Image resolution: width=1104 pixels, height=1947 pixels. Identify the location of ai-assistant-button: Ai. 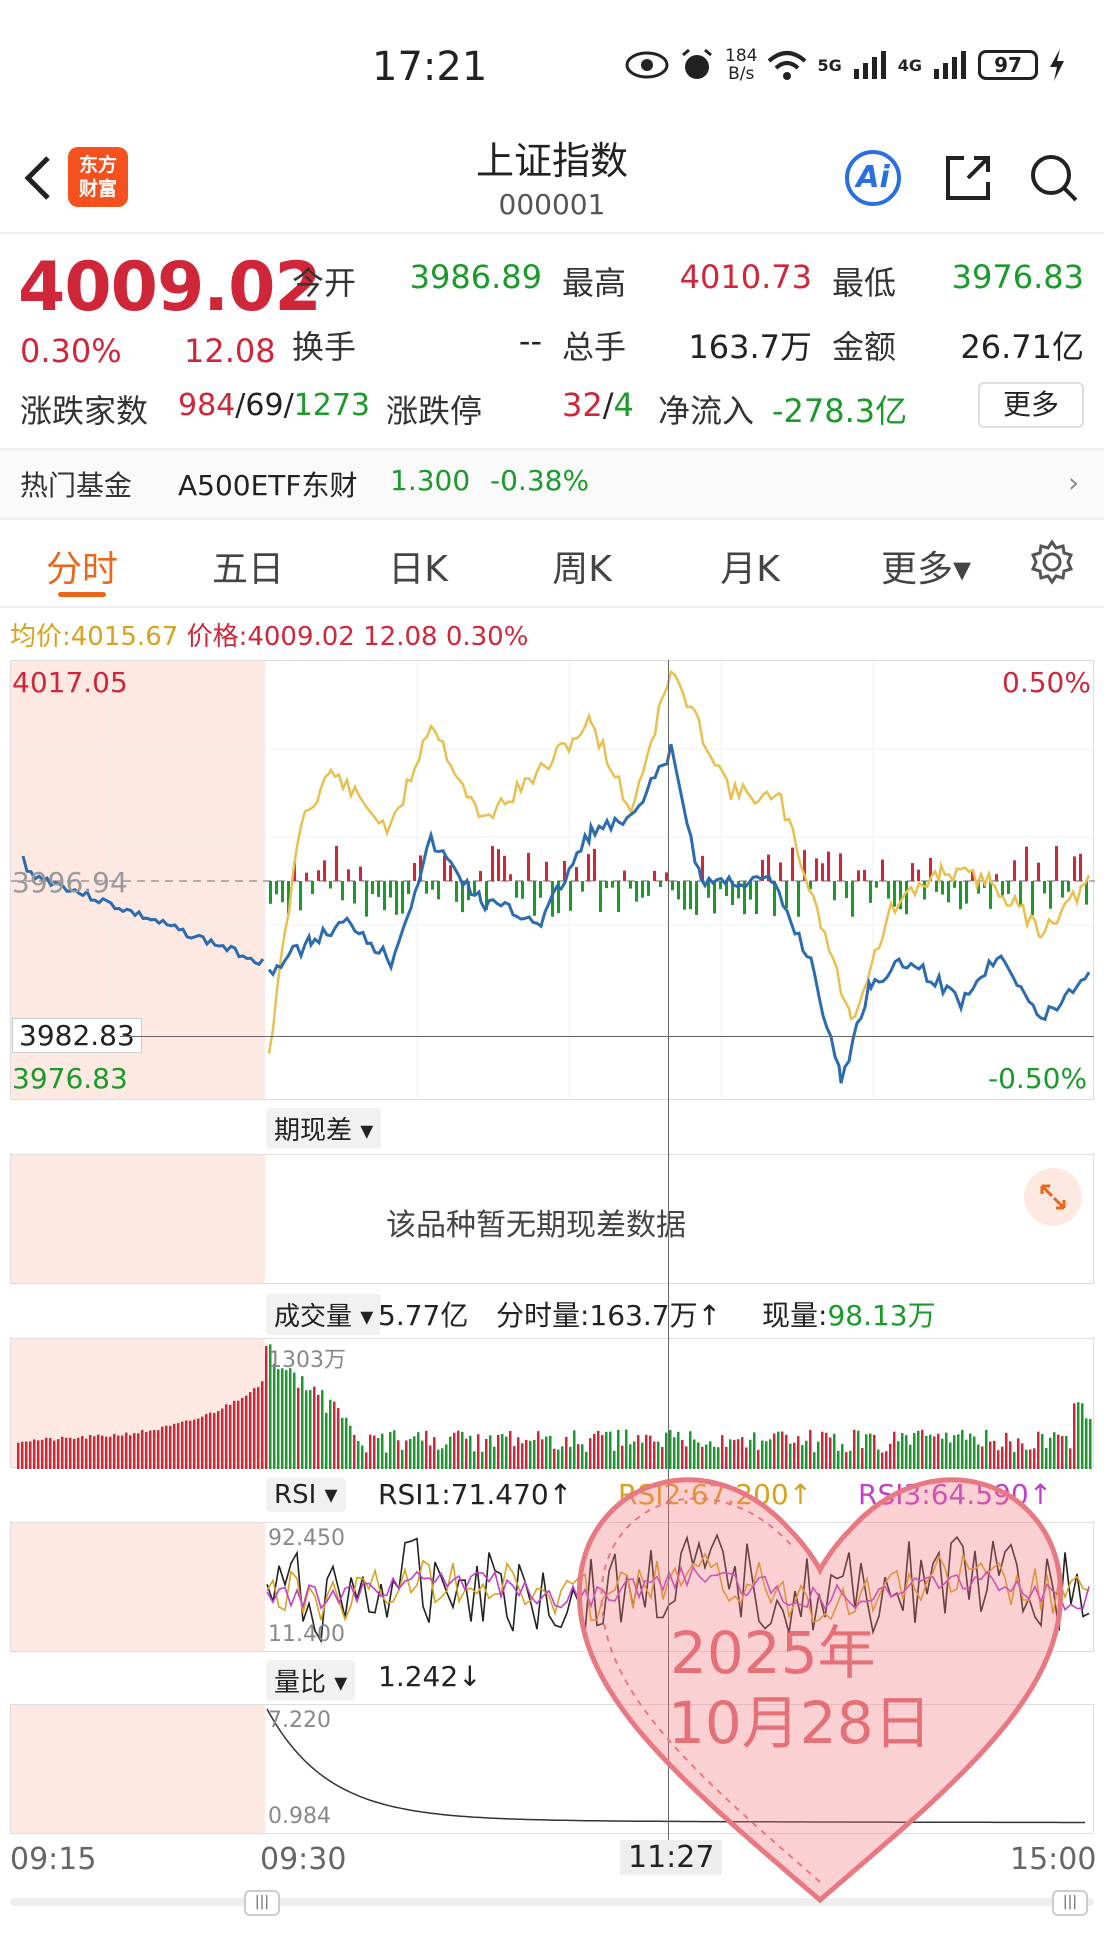
(873, 178).